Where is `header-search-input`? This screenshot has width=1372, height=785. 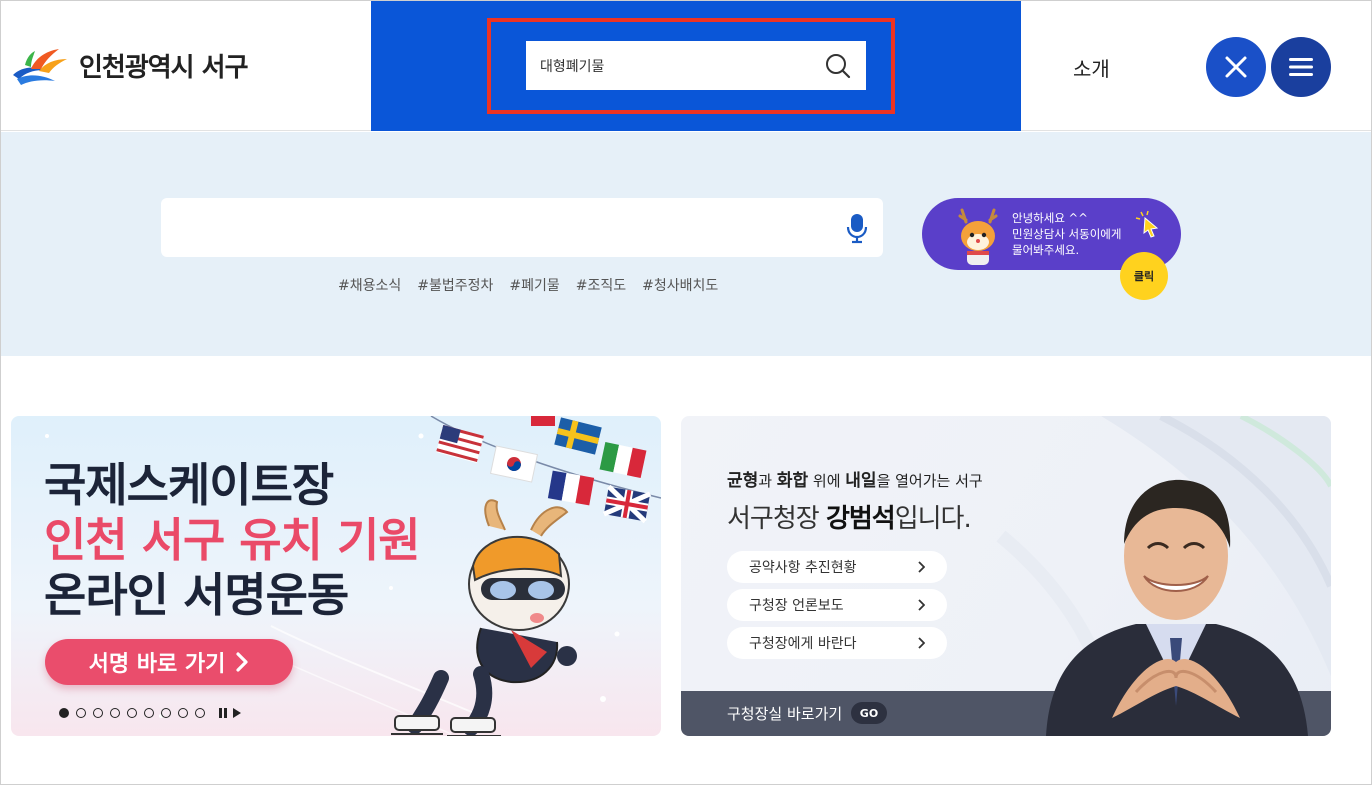 header-search-input is located at coordinates (682, 65).